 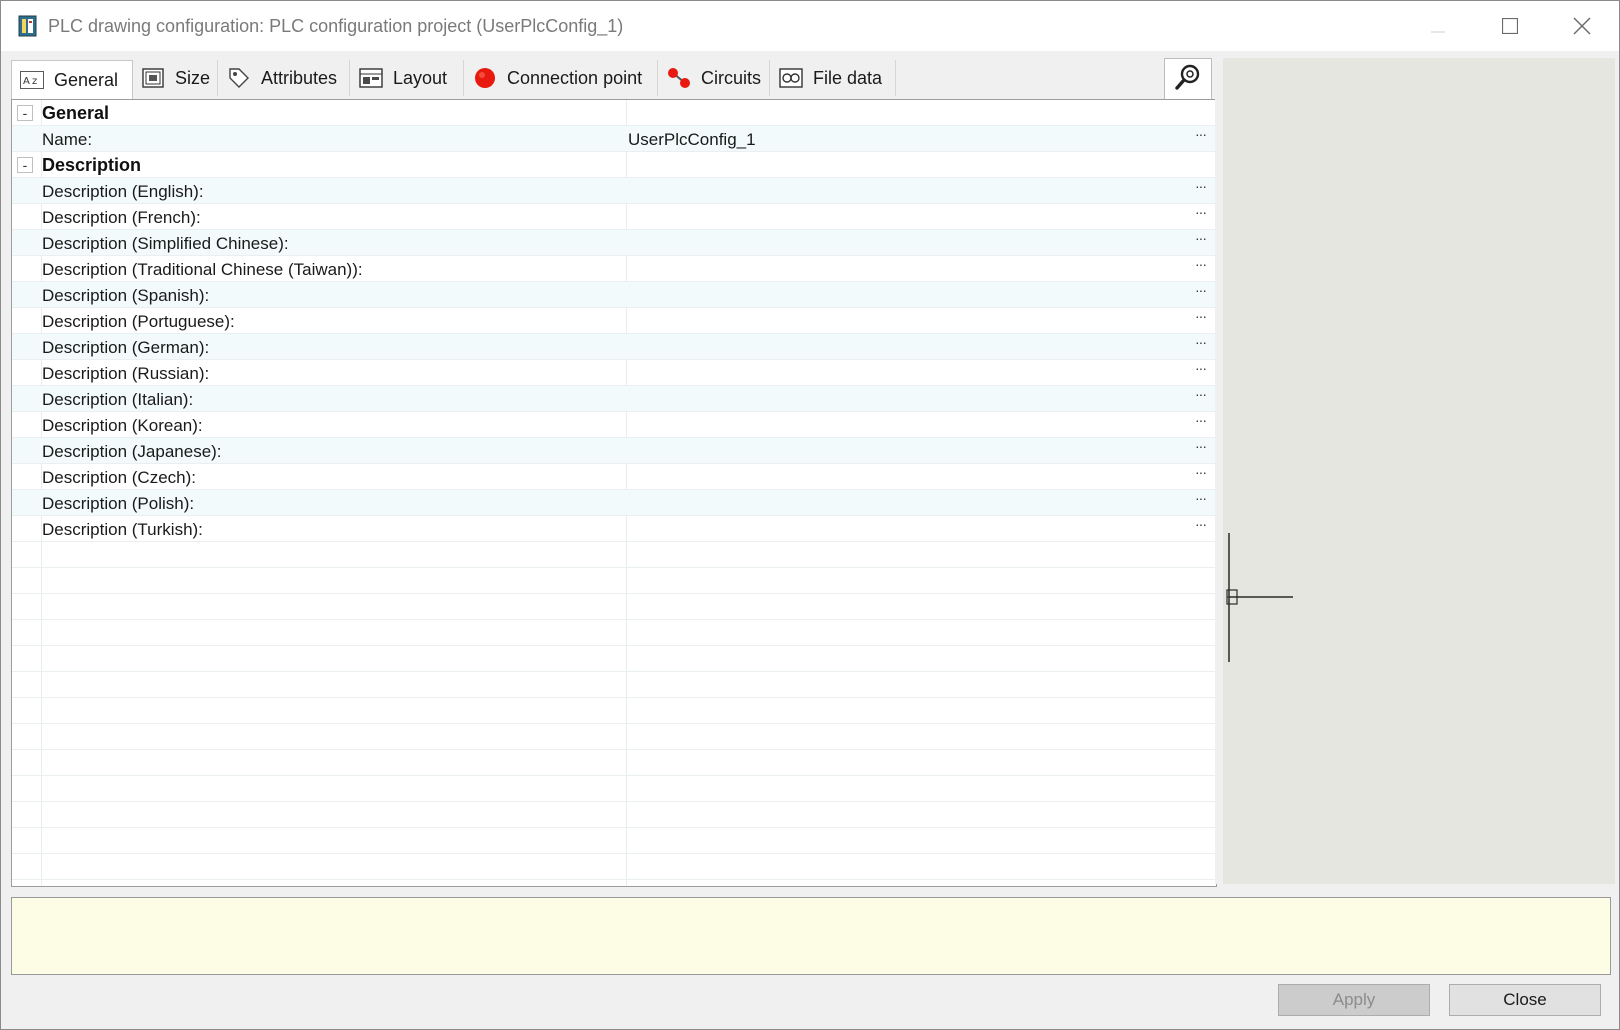 I want to click on circuit-icon, so click(x=679, y=78).